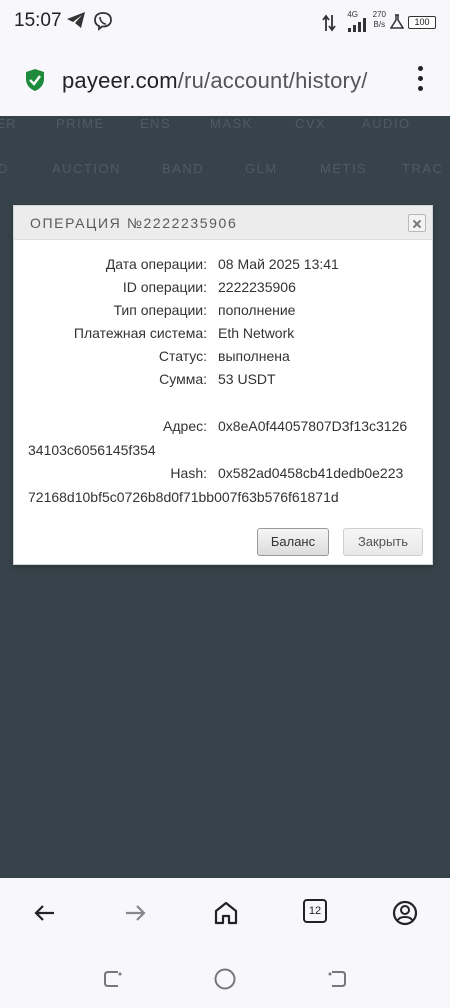 The height and width of the screenshot is (1008, 450). Describe the element at coordinates (92, 450) in the screenshot. I see `address-value-continued: 34103c6056145f354` at that location.